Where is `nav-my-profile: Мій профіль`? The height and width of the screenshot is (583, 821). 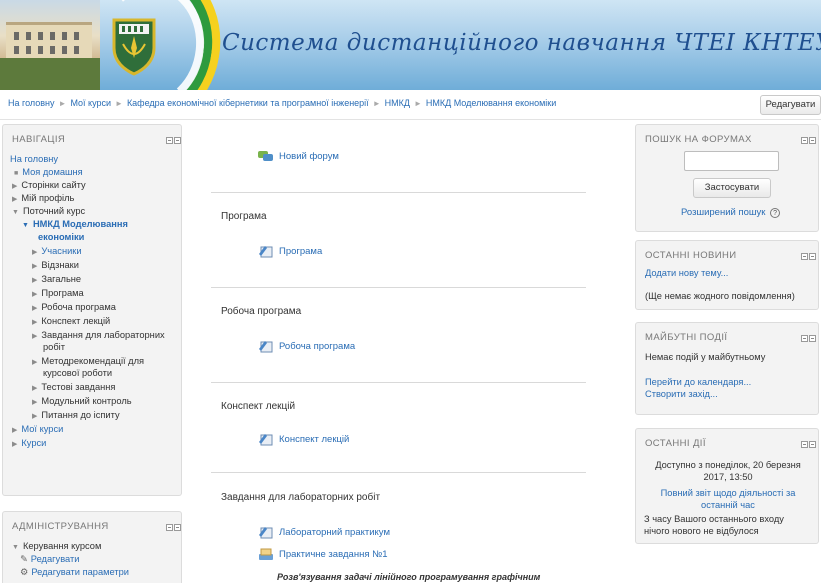
nav-my-profile: Мій профіль is located at coordinates (47, 198).